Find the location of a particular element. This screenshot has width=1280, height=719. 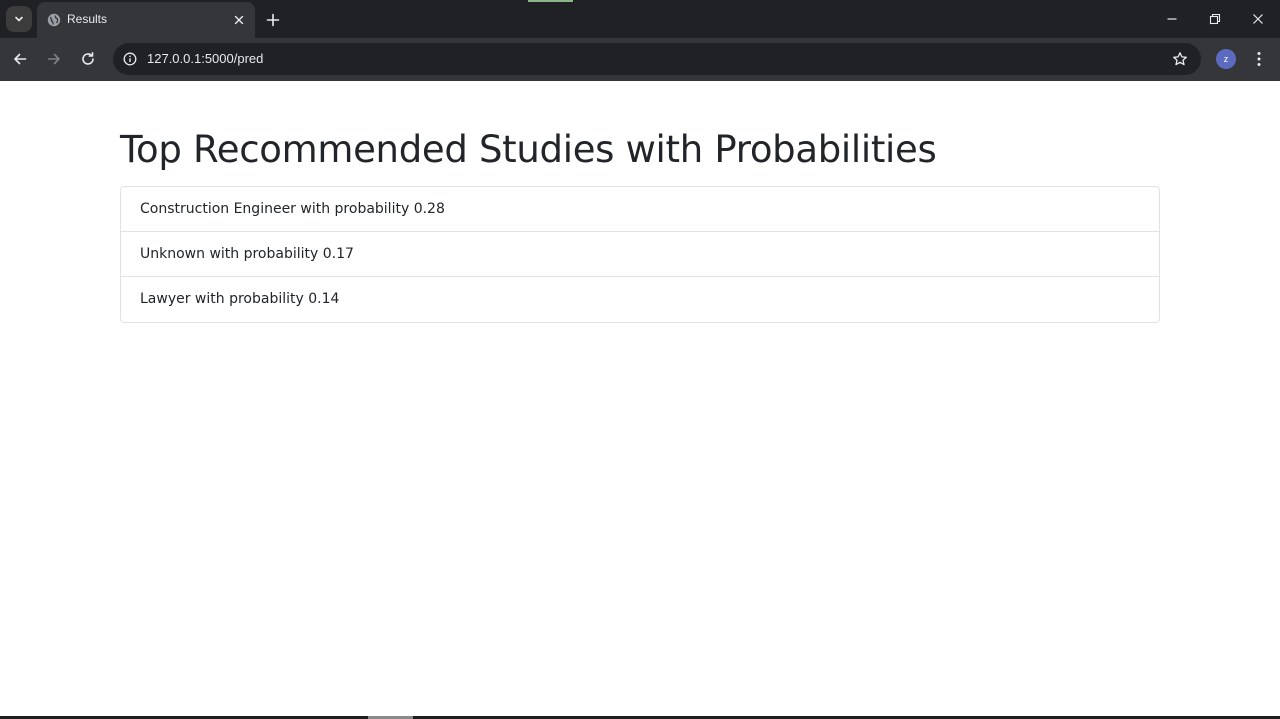

minimize-icon is located at coordinates (1172, 19).